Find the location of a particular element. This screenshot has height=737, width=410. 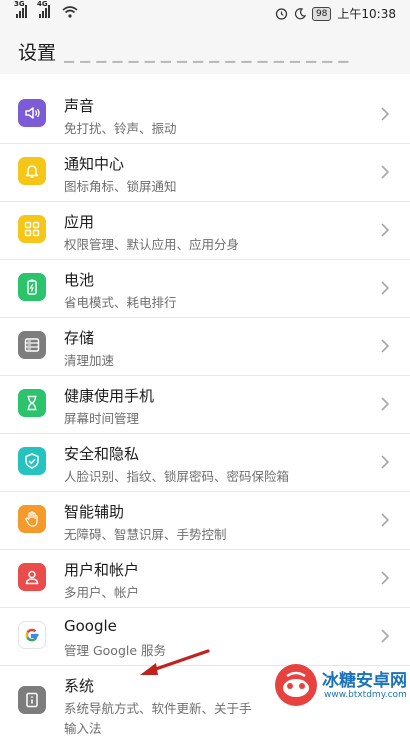

sim2-label: 4G is located at coordinates (42, 4).